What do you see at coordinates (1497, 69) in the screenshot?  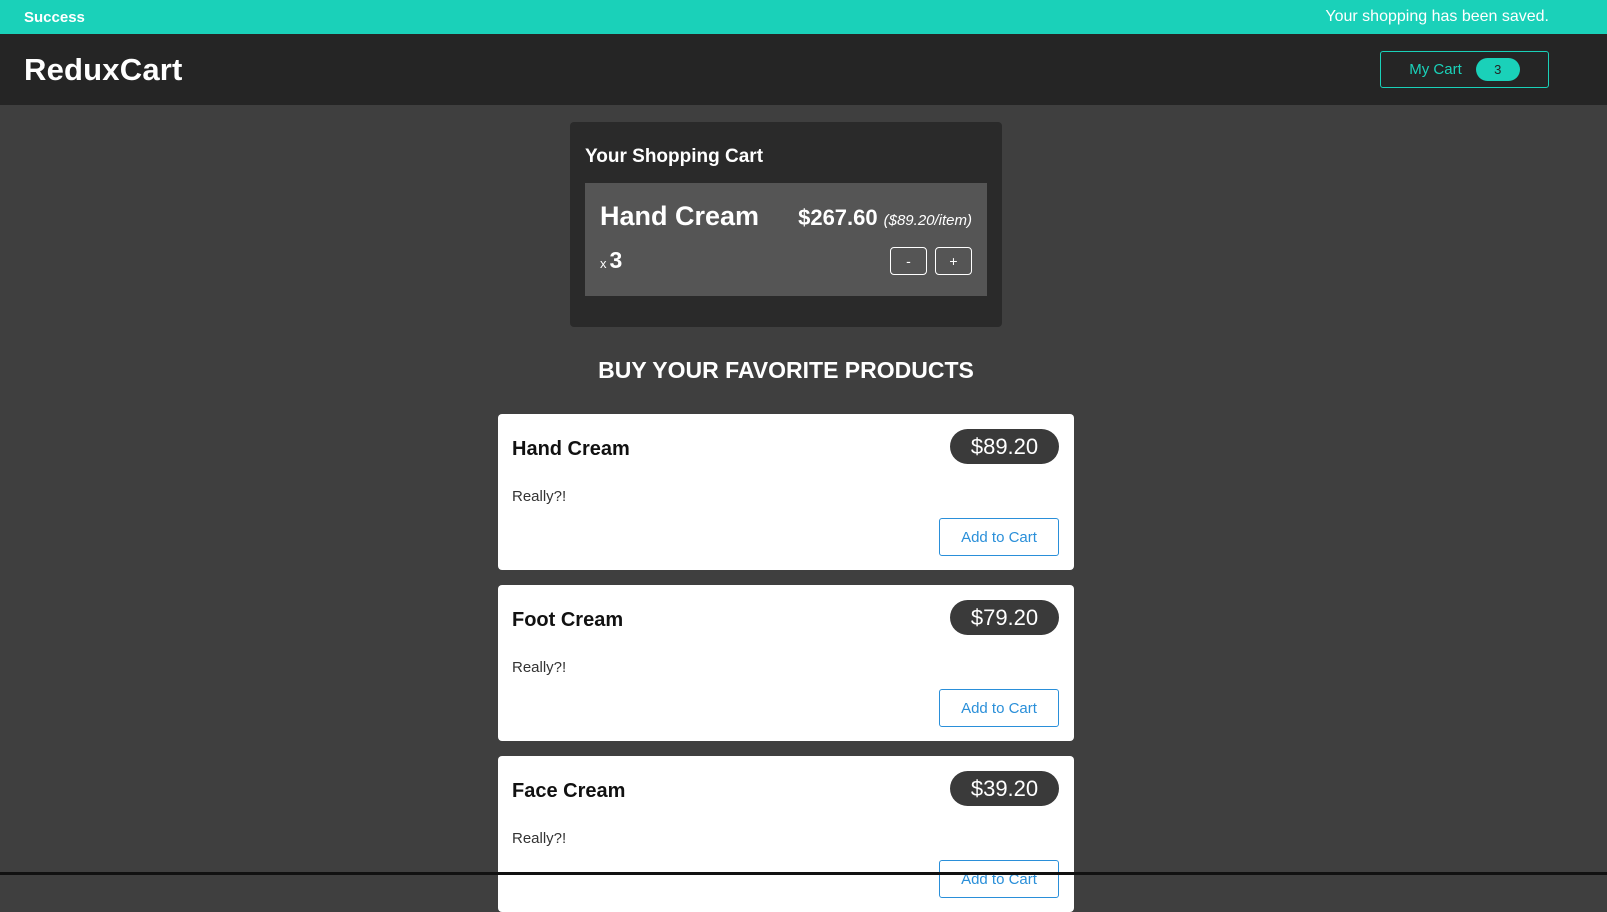 I see `cart-count-badge: 3` at bounding box center [1497, 69].